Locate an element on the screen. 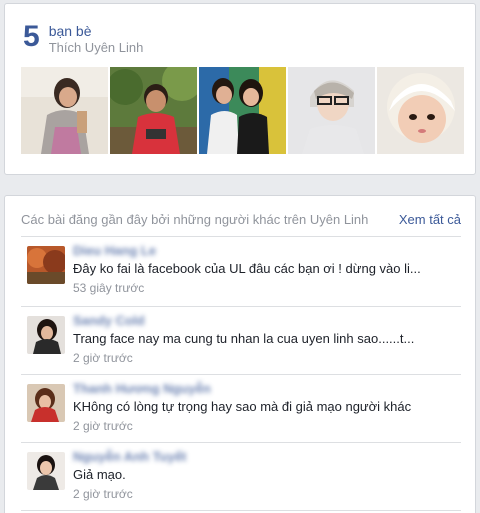 The height and width of the screenshot is (513, 480). friends-subtitle: Thích Uyên Linh is located at coordinates (96, 47).